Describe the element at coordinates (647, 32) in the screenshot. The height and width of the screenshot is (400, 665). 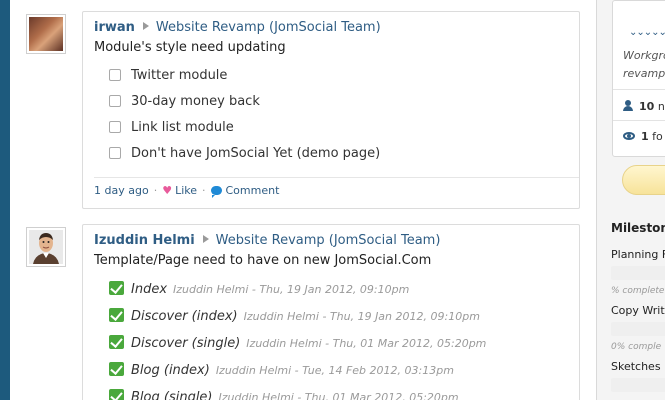
I see `activity-sparkline-icon: ⌄⌄⌄⌄⌄` at that location.